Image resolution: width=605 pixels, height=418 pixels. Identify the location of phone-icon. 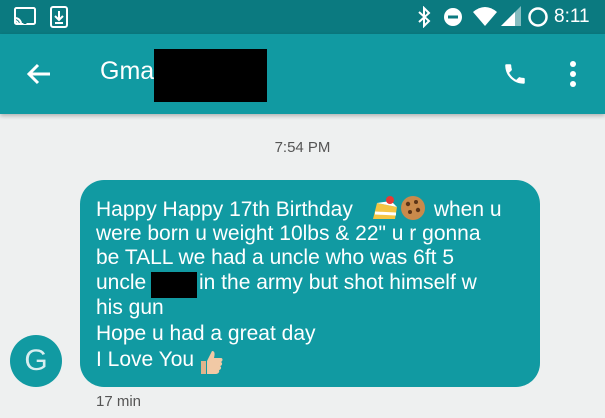
(515, 74).